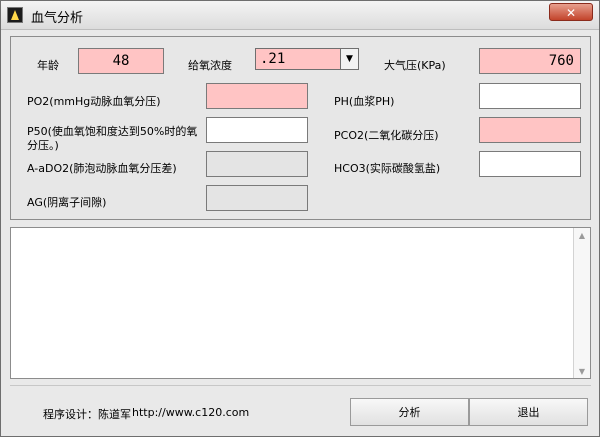  Describe the element at coordinates (530, 130) in the screenshot. I see `pco2-input` at that location.